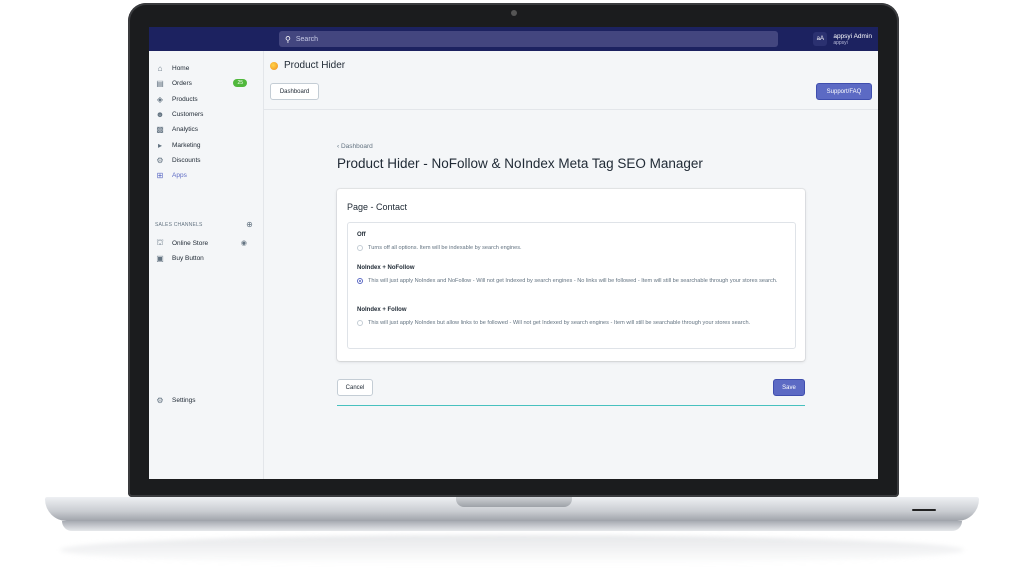  What do you see at coordinates (571, 109) in the screenshot?
I see `header-divider` at bounding box center [571, 109].